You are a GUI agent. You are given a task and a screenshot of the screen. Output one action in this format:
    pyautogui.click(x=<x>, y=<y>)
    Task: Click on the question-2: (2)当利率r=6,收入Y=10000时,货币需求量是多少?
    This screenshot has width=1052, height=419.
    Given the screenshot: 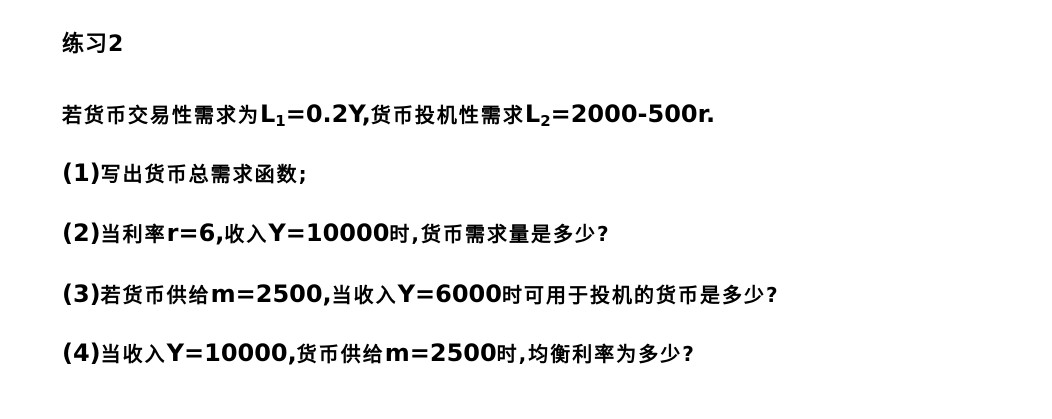 What is the action you would take?
    pyautogui.click(x=336, y=233)
    